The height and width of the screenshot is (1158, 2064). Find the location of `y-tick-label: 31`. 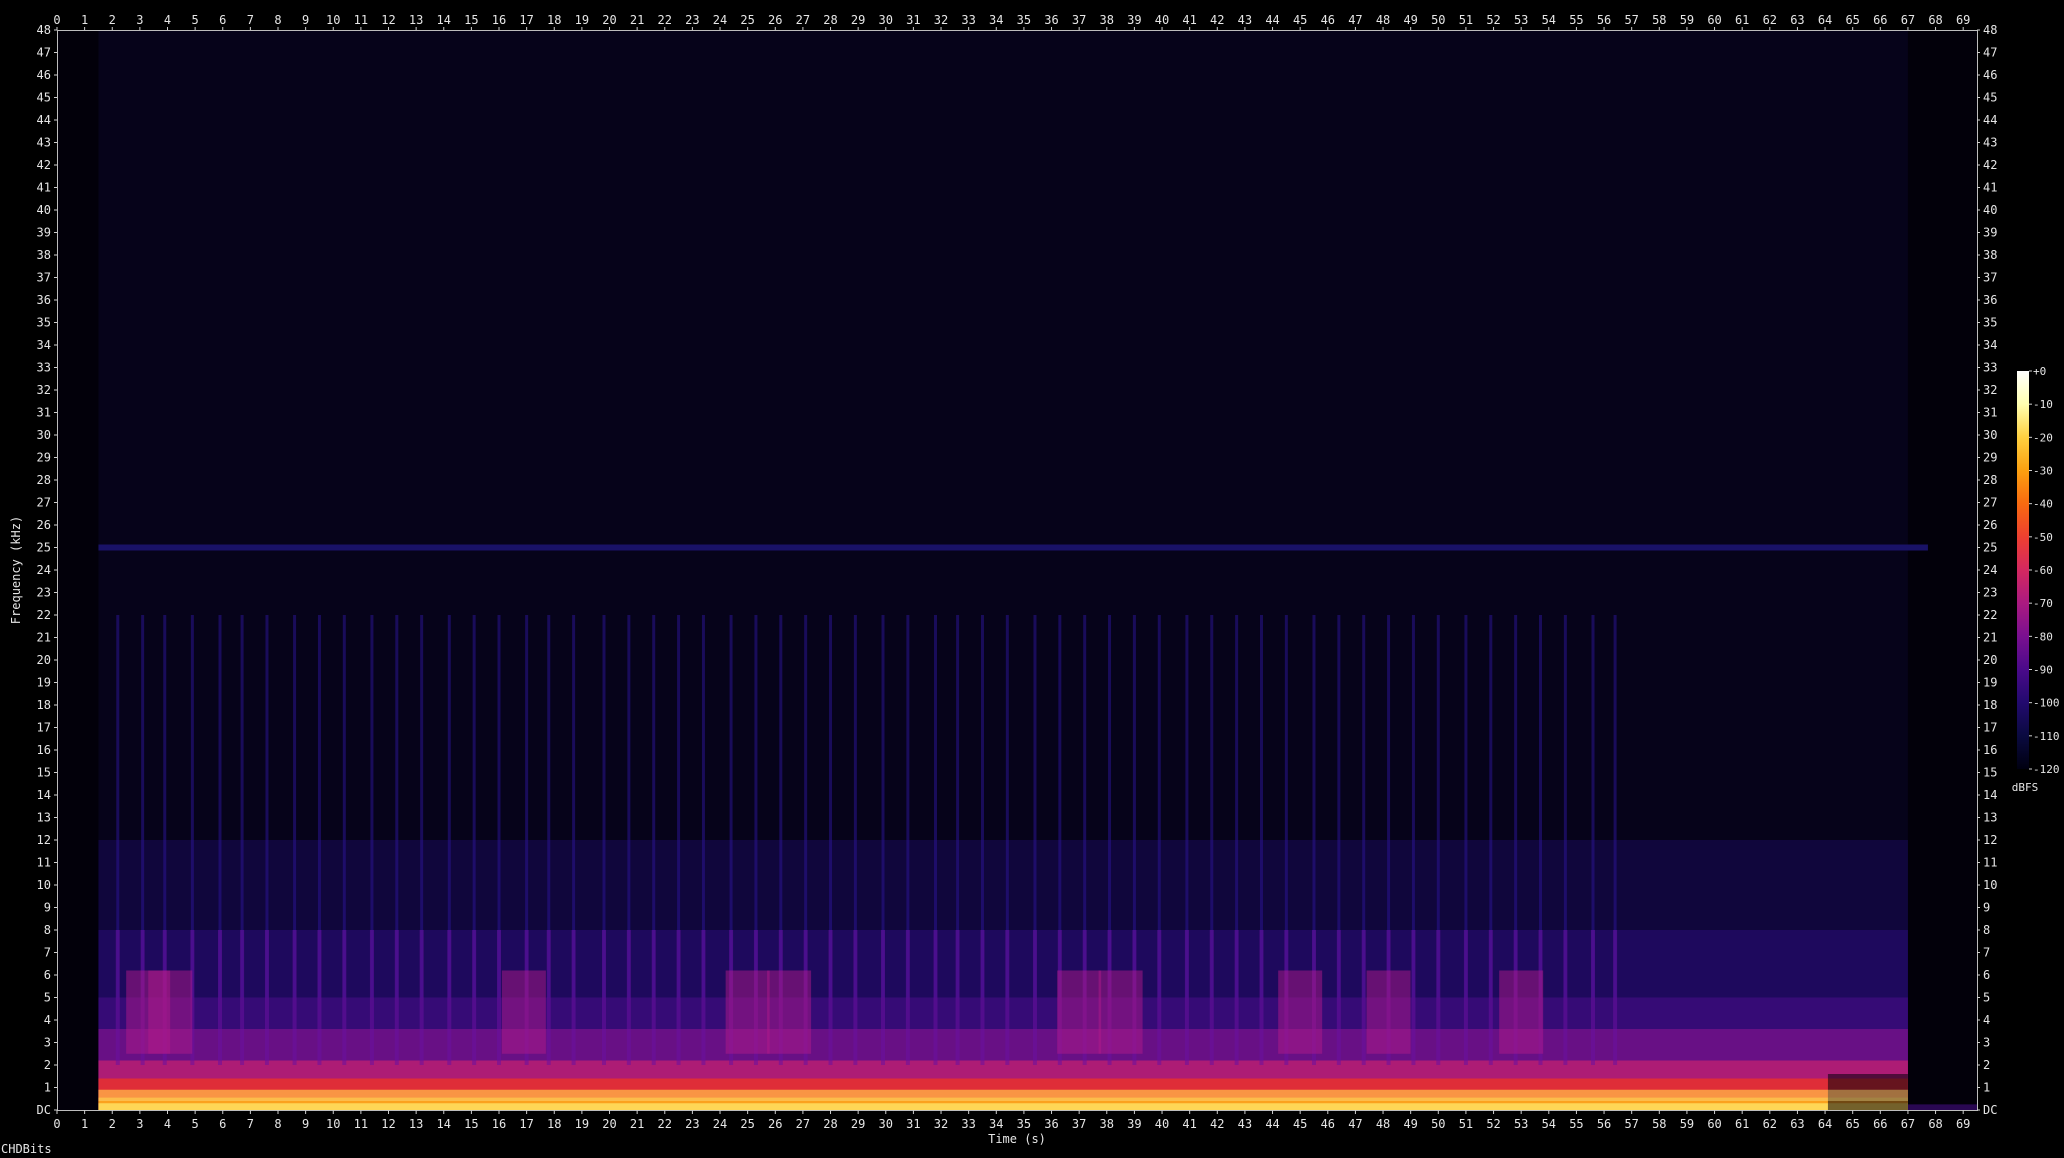

y-tick-label: 31 is located at coordinates (1990, 413).